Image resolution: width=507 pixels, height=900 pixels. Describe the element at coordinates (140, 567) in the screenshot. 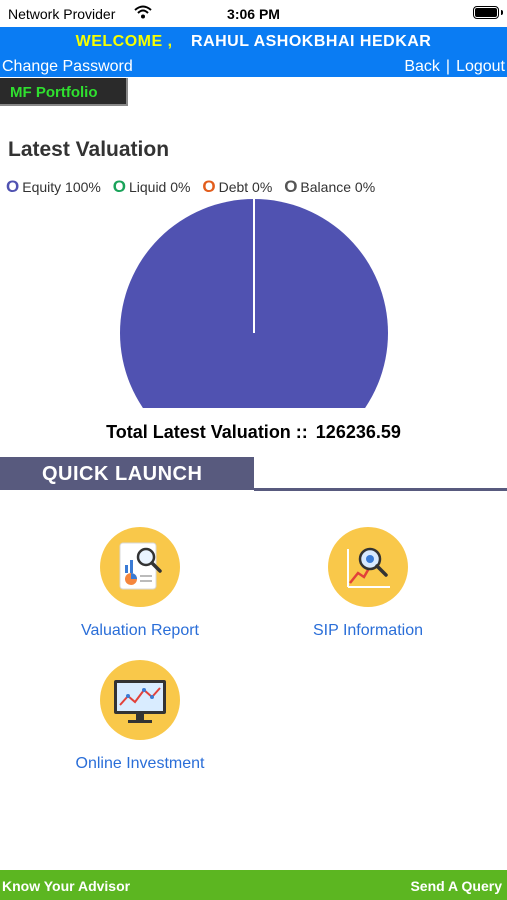

I see `valuation-report-icon` at that location.